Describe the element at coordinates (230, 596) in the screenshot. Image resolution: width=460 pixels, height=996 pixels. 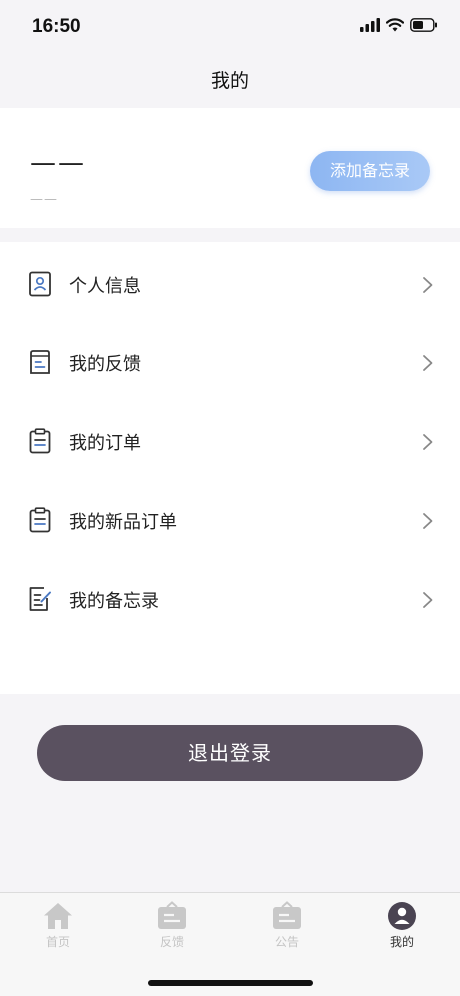
I see `menu-item-memos: 我的备忘录` at that location.